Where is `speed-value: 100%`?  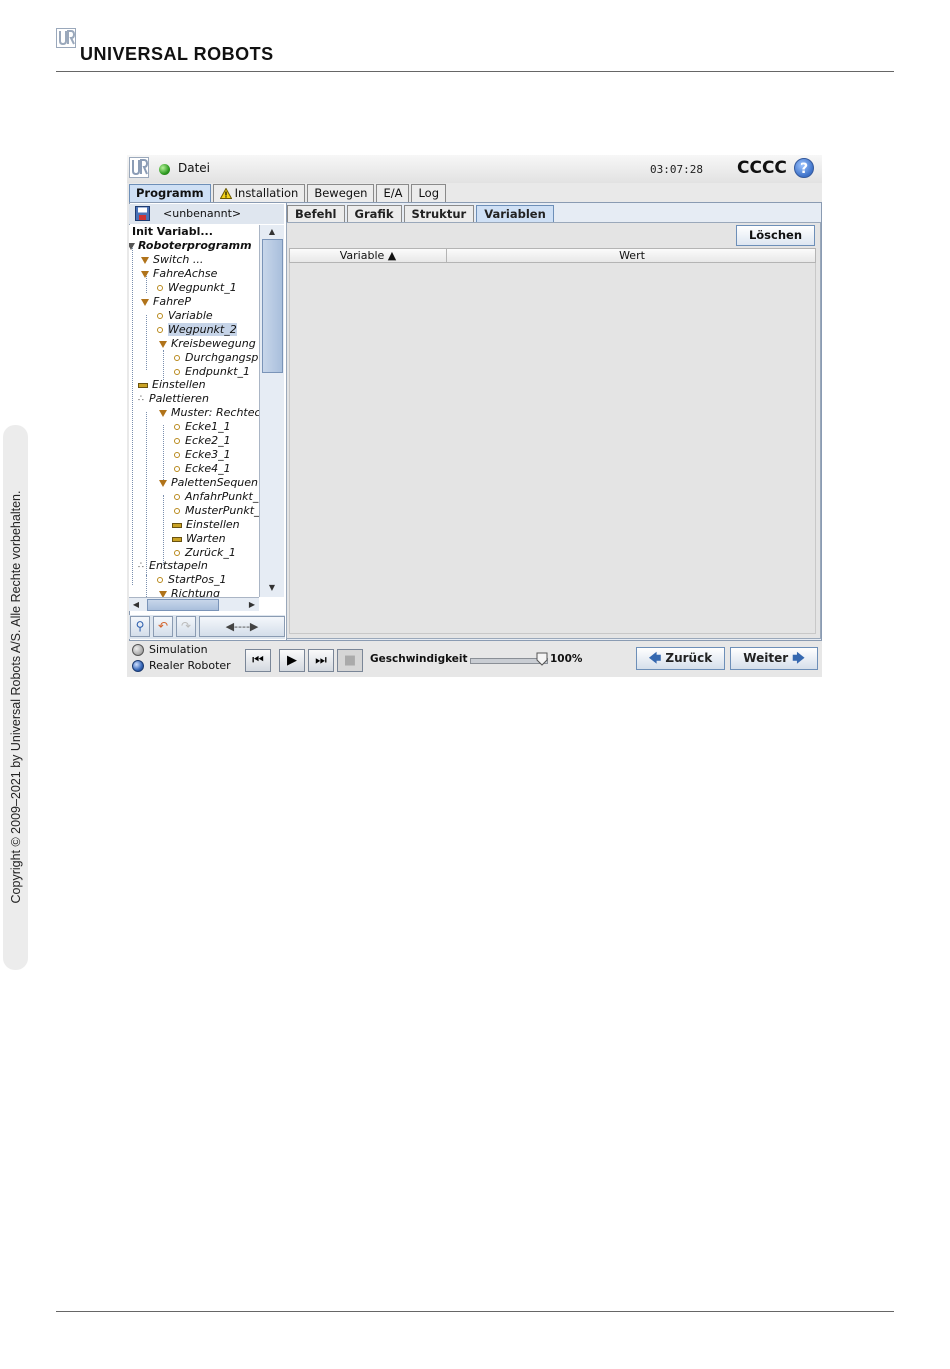
speed-value: 100% is located at coordinates (566, 659).